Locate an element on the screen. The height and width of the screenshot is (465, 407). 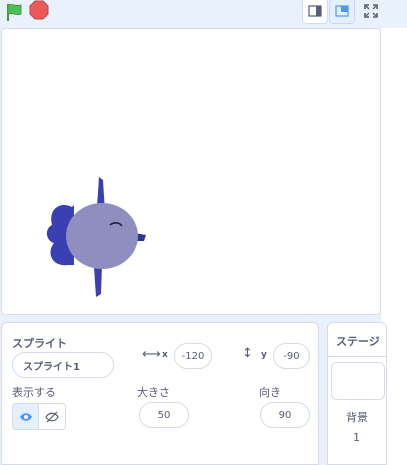
show-button is located at coordinates (25, 416).